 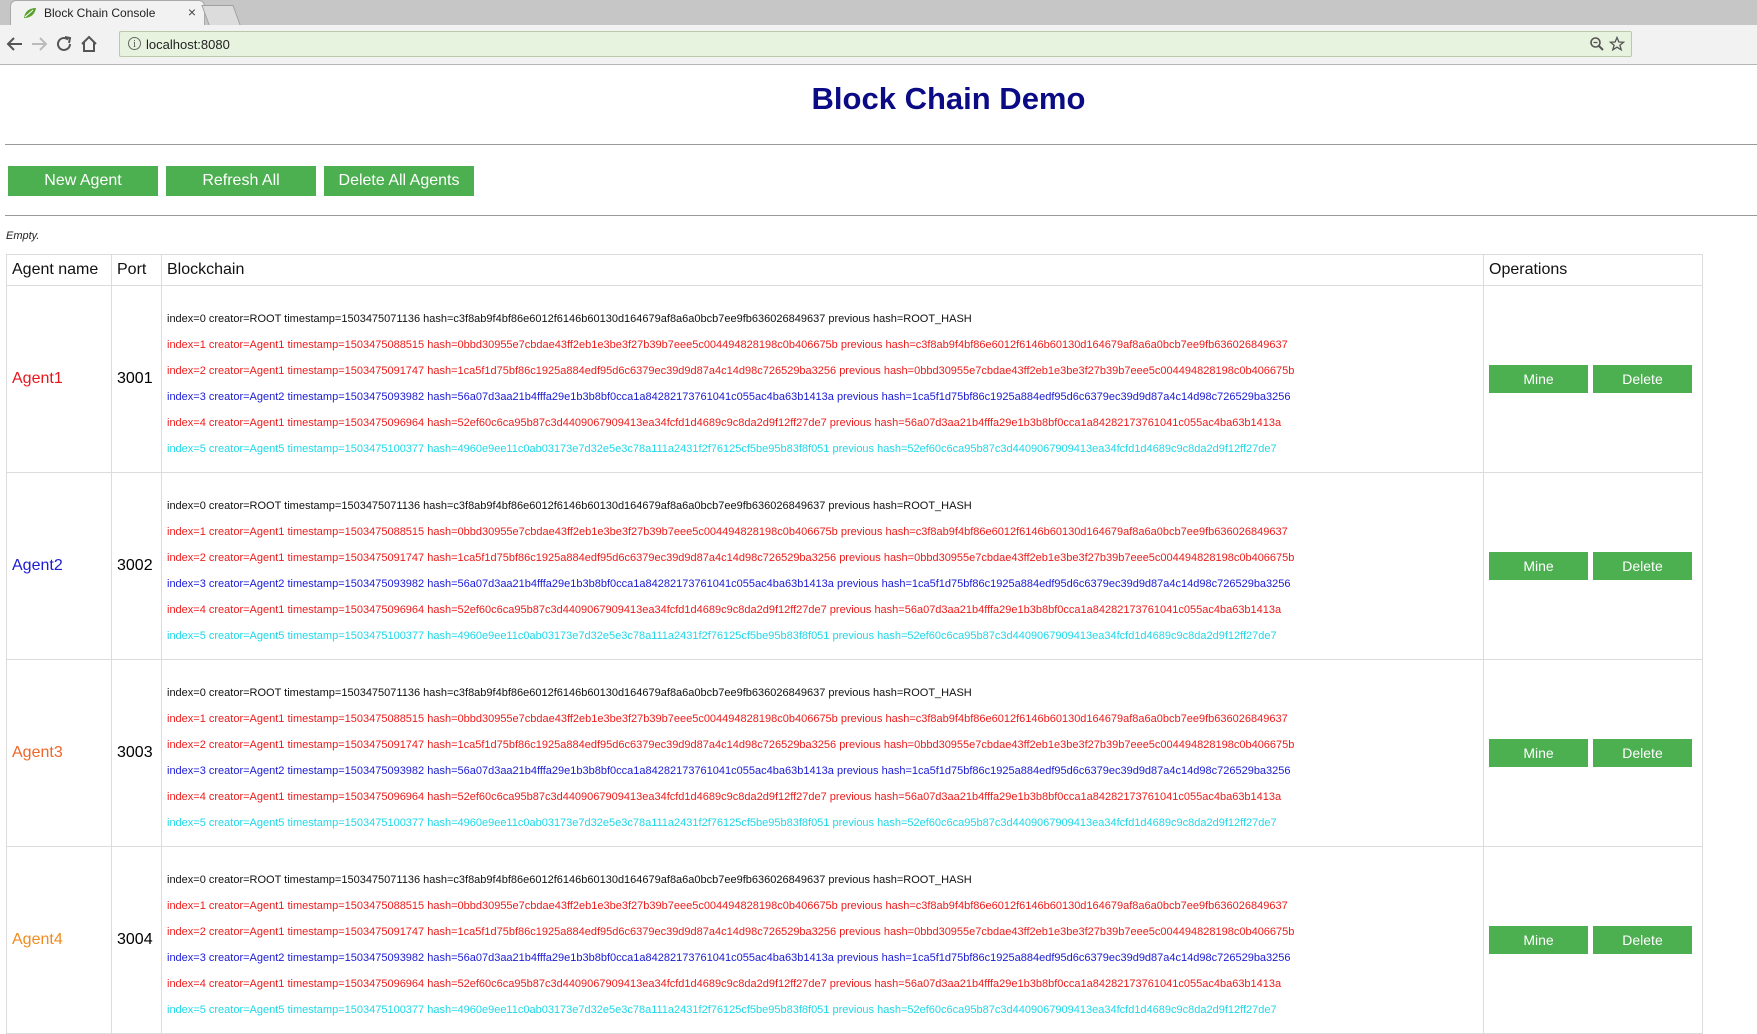 What do you see at coordinates (100, 13) in the screenshot?
I see `tab-title: Block Chain Console` at bounding box center [100, 13].